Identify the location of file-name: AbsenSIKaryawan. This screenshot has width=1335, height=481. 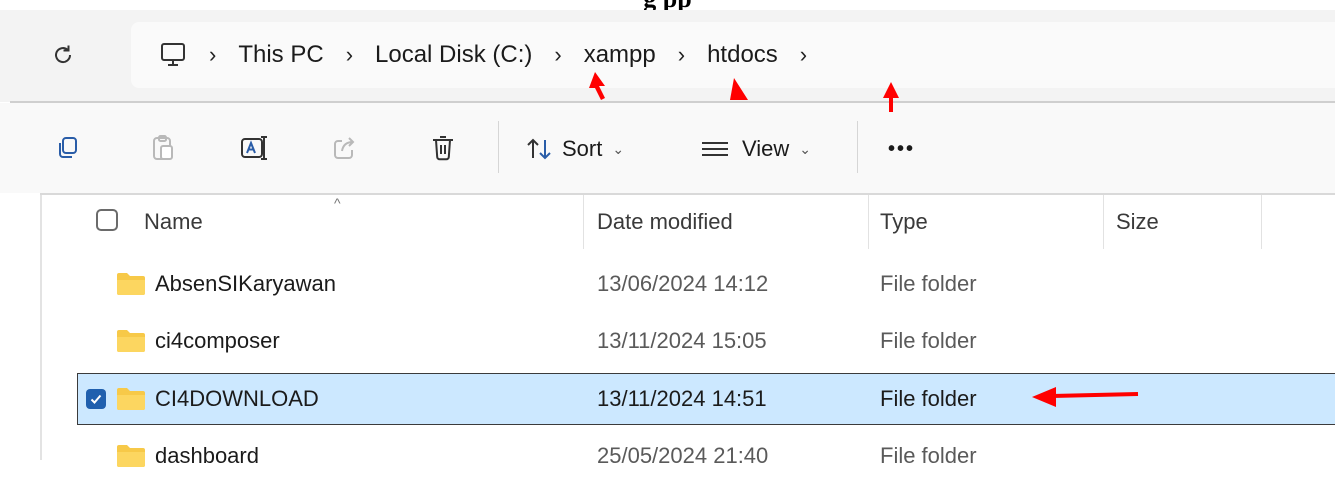
(245, 283).